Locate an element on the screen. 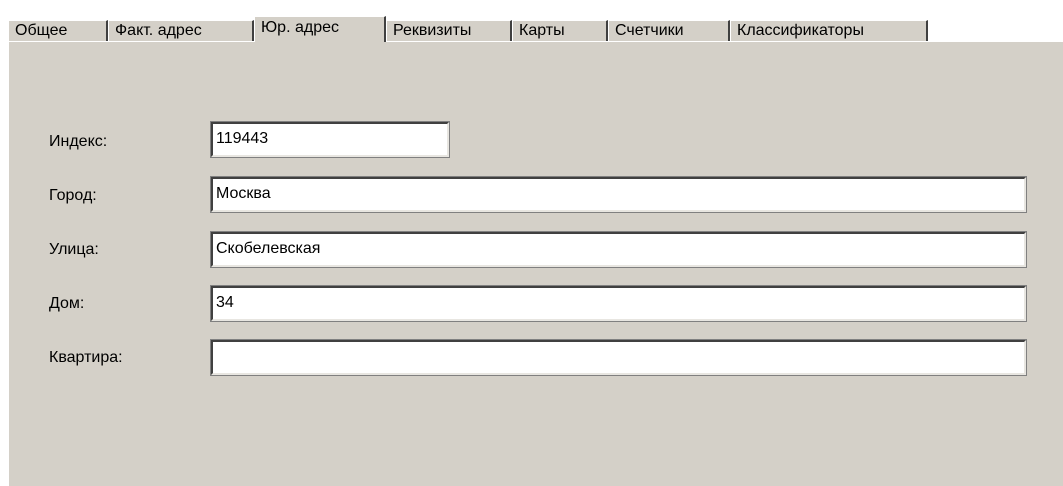 The width and height of the screenshot is (1063, 486). tab-counters: Счетчики is located at coordinates (669, 31).